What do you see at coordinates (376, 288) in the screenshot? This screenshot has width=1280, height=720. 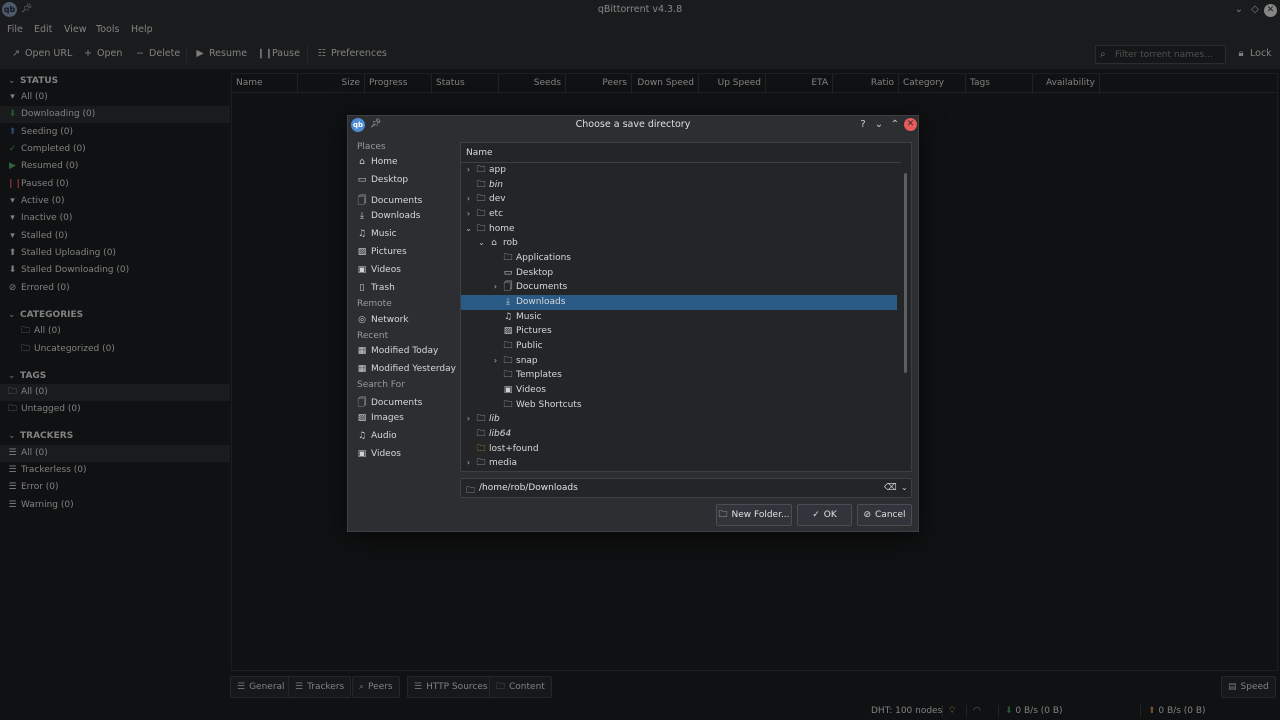 I see `place-trash: ▯ Trash` at bounding box center [376, 288].